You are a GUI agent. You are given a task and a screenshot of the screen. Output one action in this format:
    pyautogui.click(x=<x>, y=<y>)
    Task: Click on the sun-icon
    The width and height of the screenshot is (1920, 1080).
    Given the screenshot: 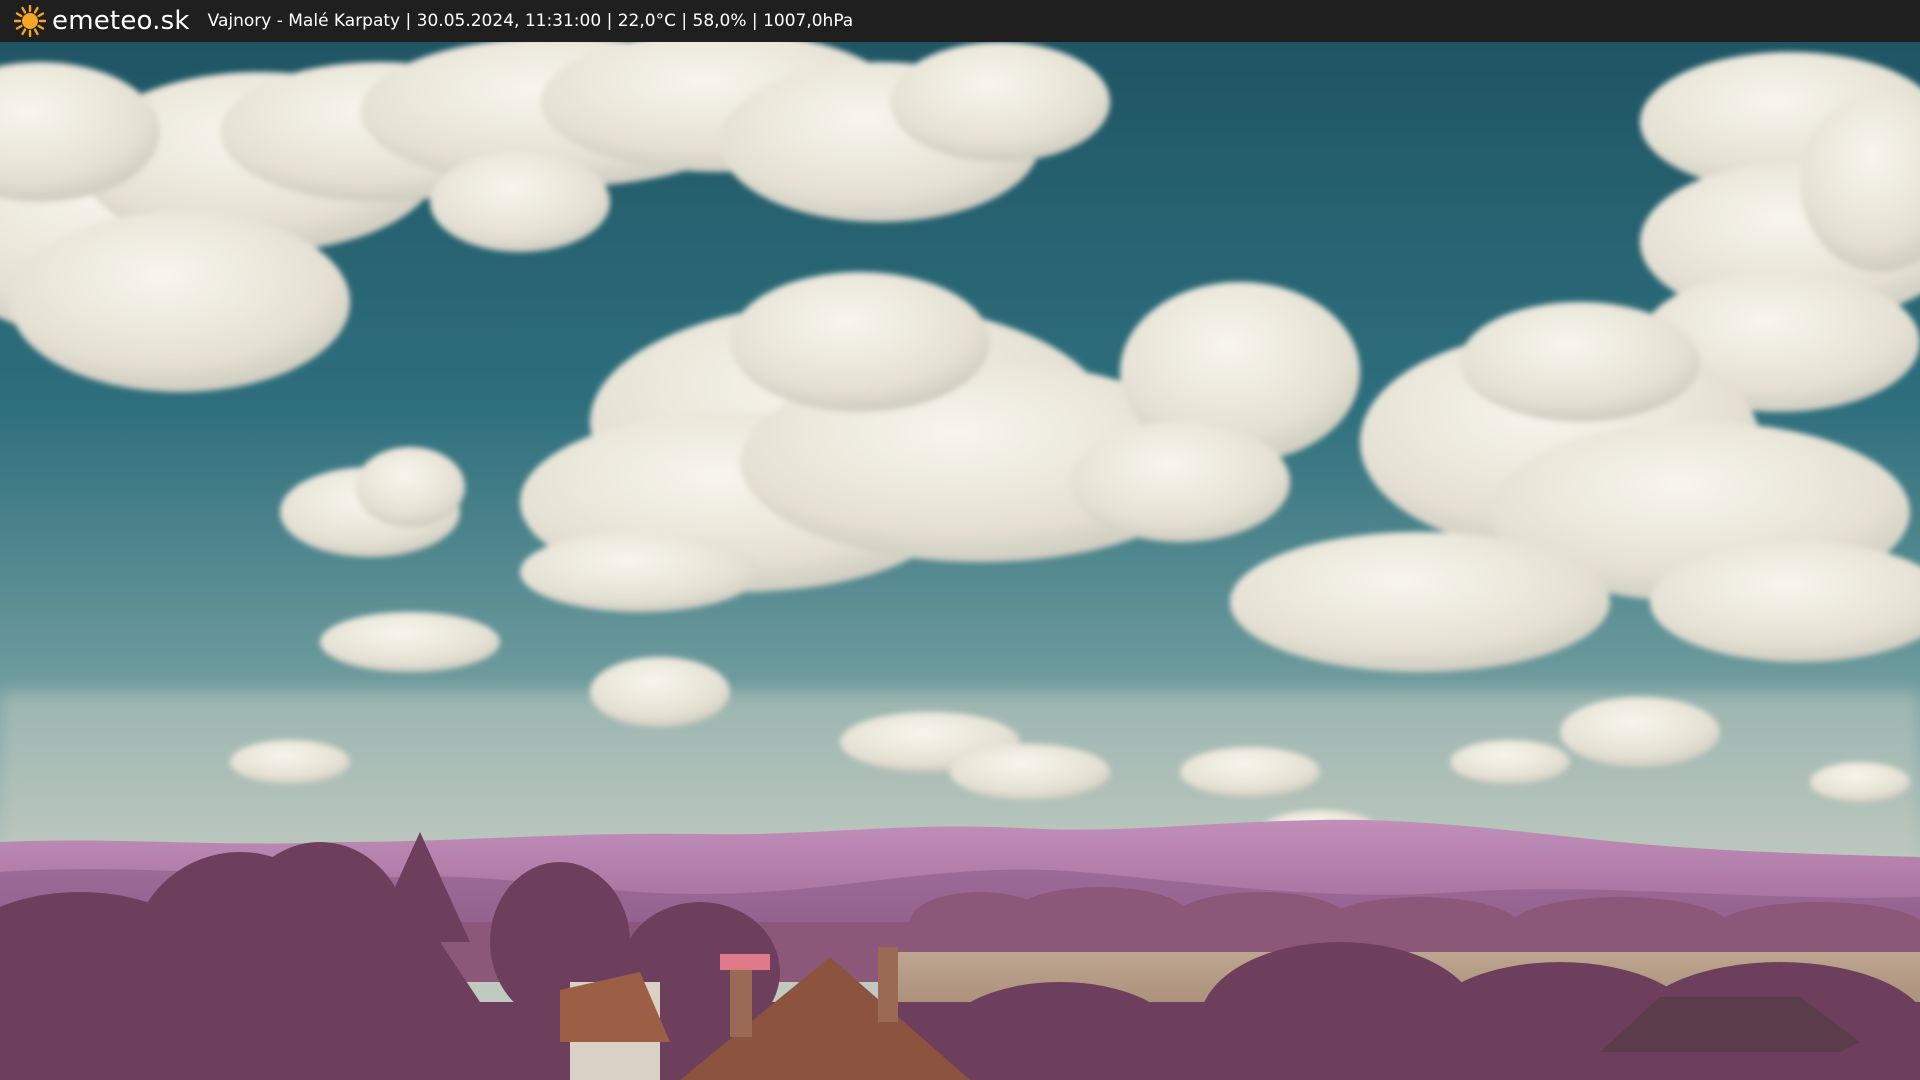 What is the action you would take?
    pyautogui.click(x=30, y=21)
    